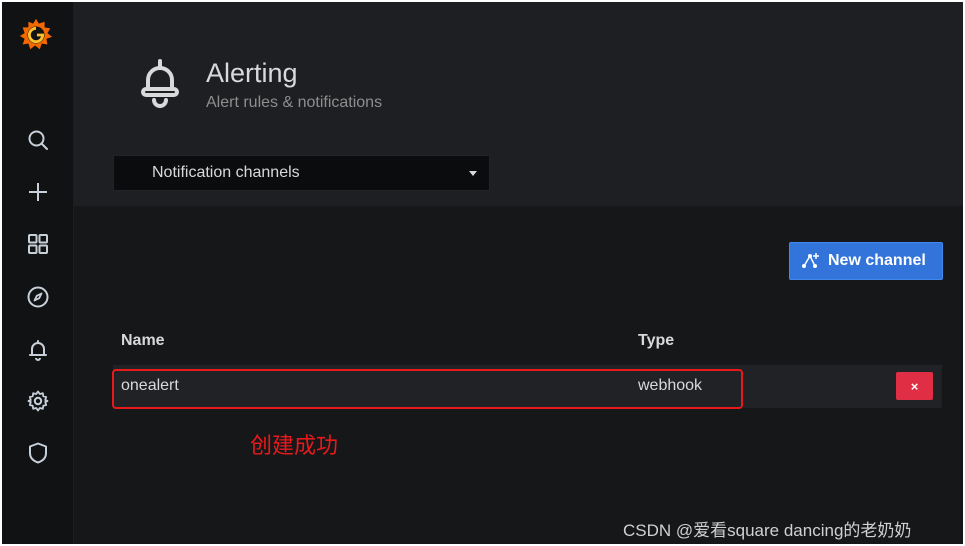 The image size is (965, 546). Describe the element at coordinates (294, 102) in the screenshot. I see `page-subtitle: Alert rules & notifications` at that location.